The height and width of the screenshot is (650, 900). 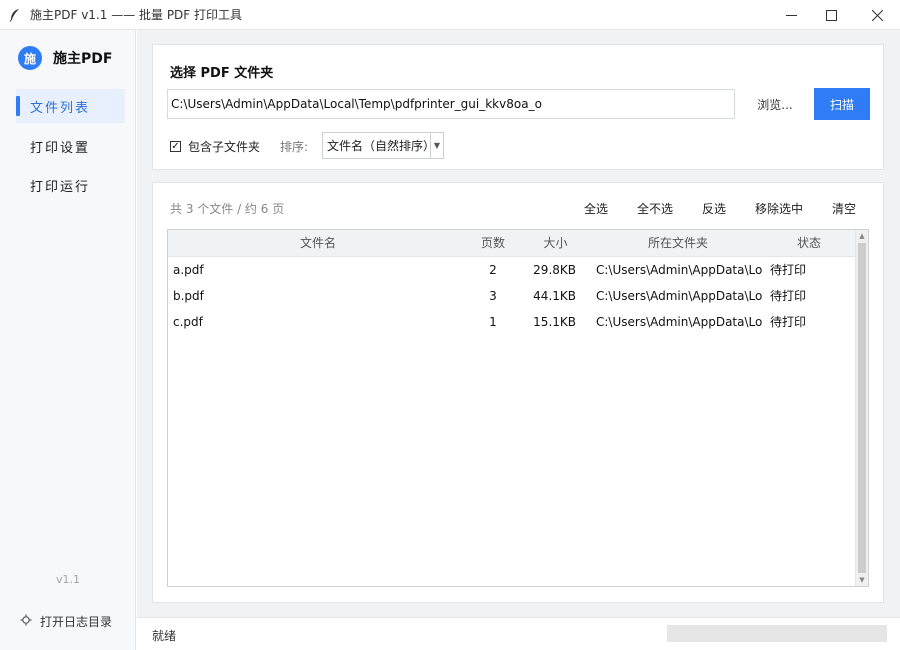 I want to click on status-bar: 就绪, so click(x=518, y=633).